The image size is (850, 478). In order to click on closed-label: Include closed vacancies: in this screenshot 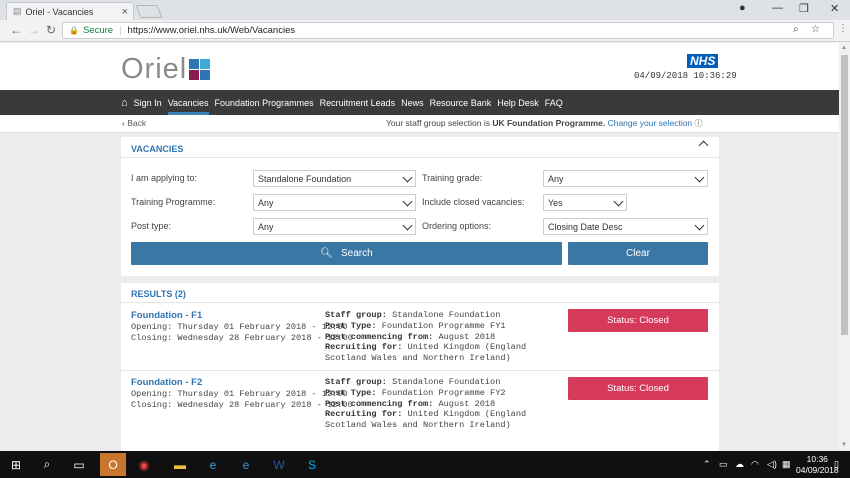, I will do `click(473, 202)`.